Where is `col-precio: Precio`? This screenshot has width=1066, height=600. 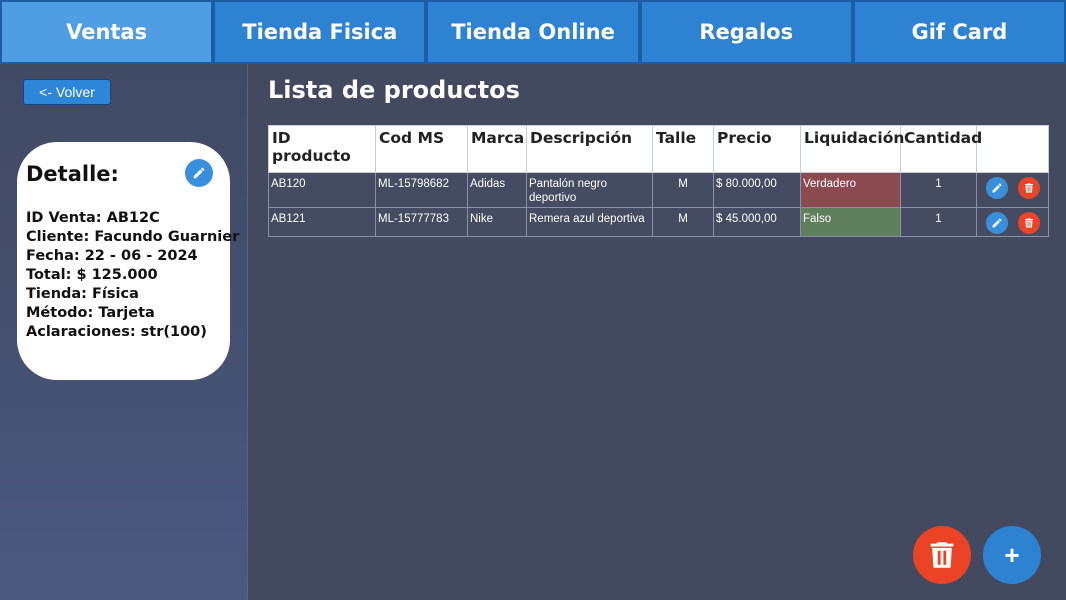
col-precio: Precio is located at coordinates (757, 149).